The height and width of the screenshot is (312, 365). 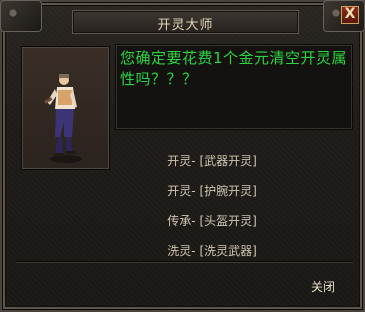 I want to click on option-action: [护腕开灵], so click(x=228, y=191).